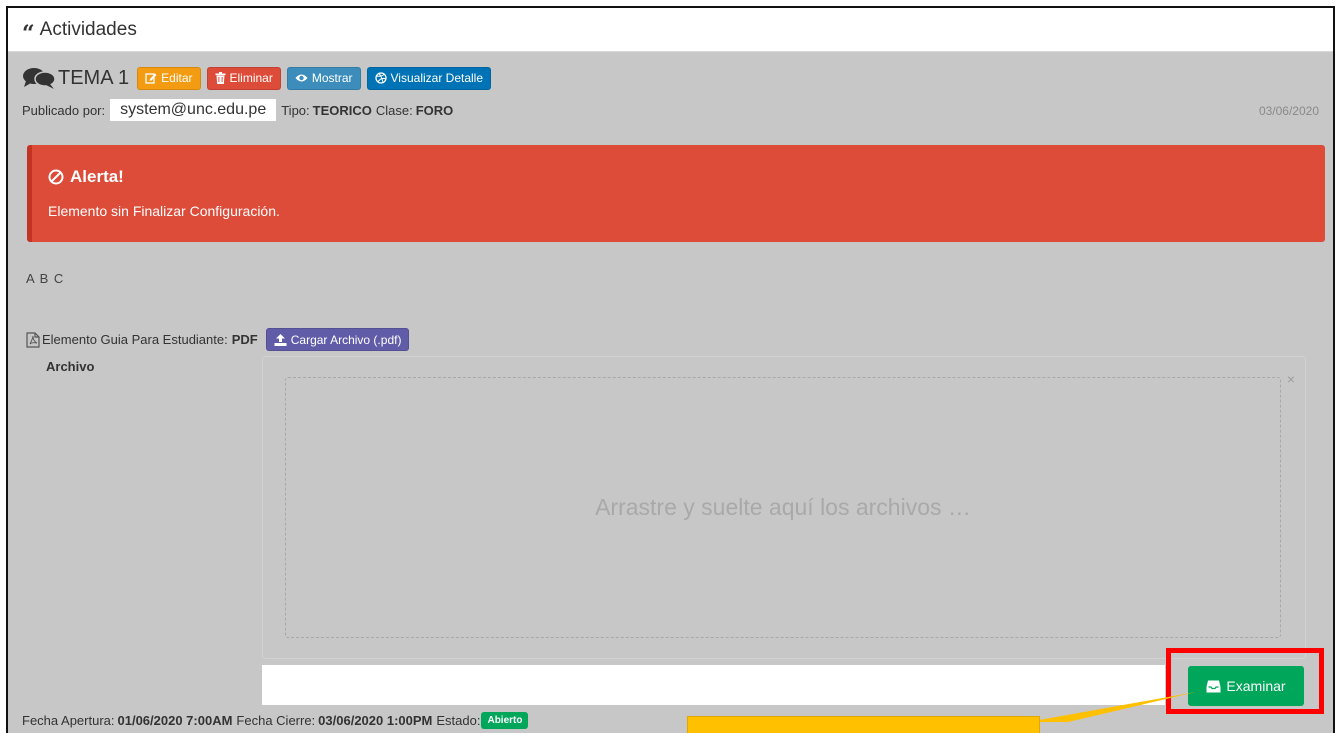 This screenshot has width=1341, height=733. I want to click on upload-pdf-button-label: Cargar Archivo (.pdf), so click(346, 339).